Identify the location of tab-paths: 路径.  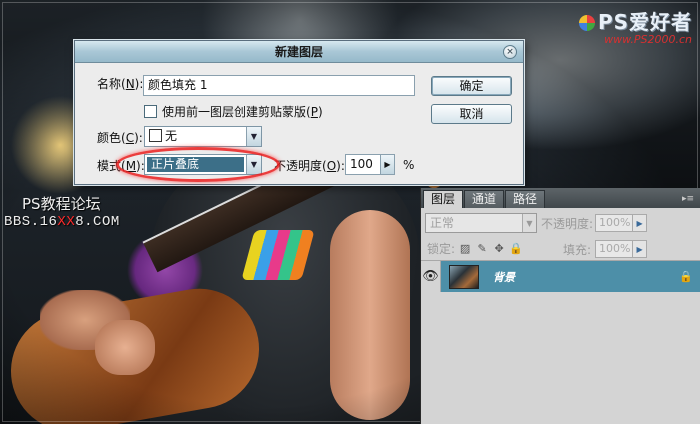
(525, 199).